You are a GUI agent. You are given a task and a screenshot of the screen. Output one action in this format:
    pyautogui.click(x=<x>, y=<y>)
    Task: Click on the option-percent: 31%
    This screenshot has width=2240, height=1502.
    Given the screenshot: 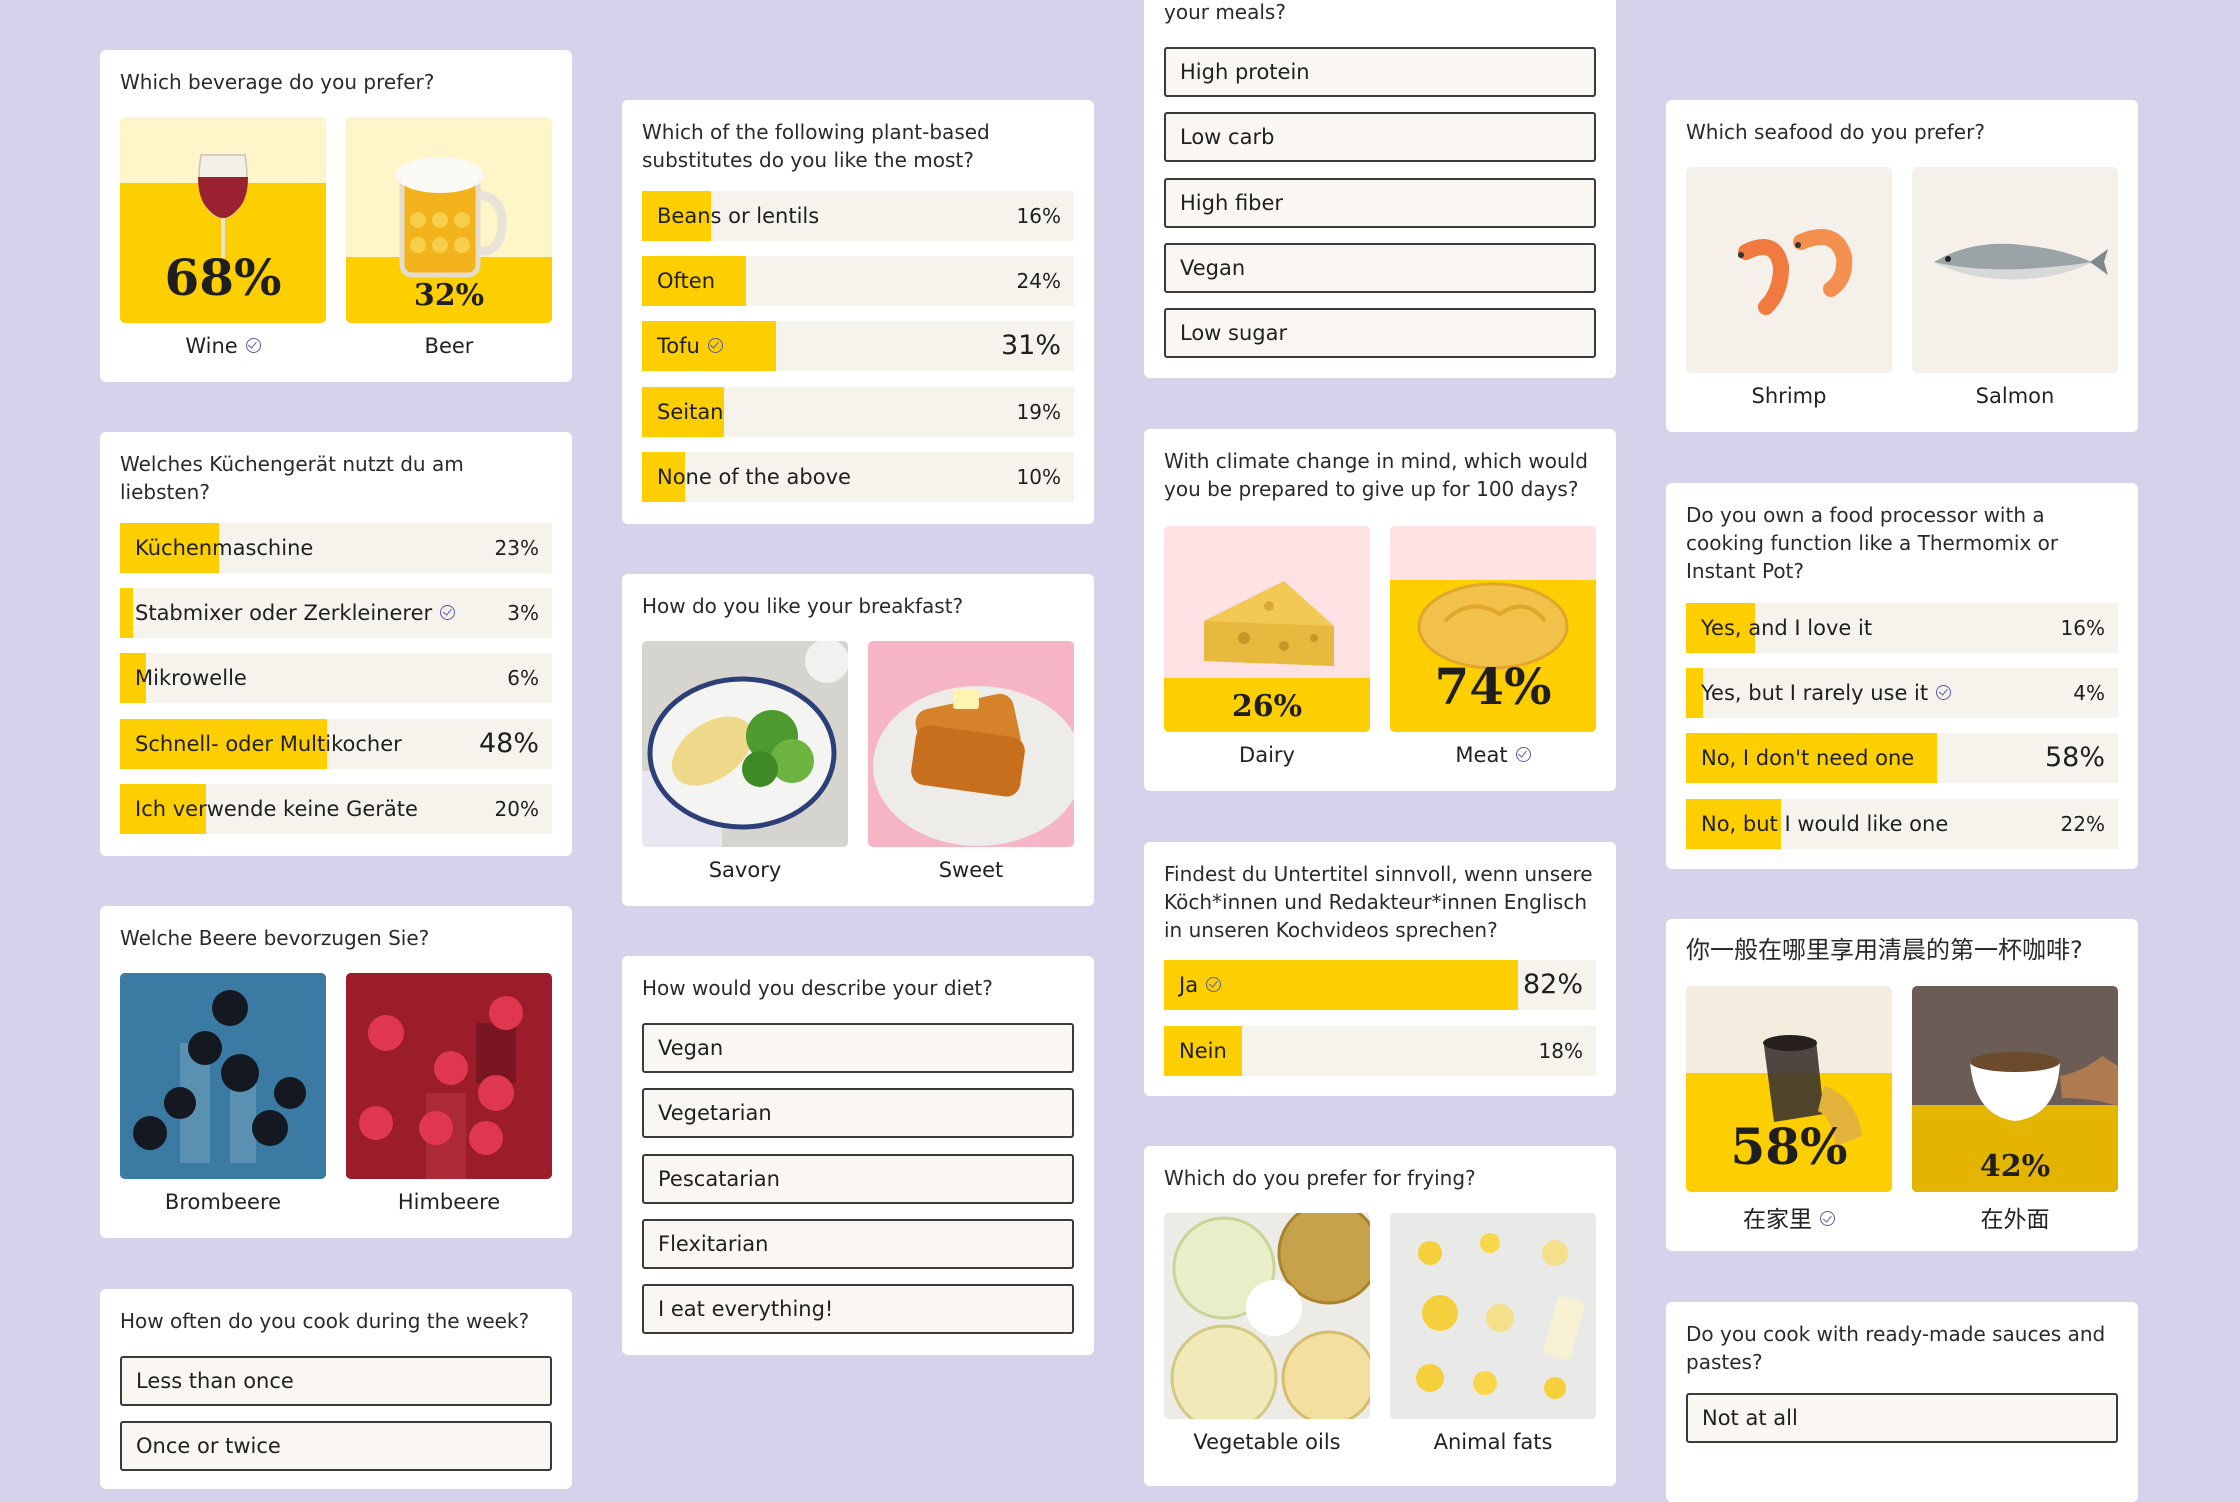 What is the action you would take?
    pyautogui.click(x=1030, y=345)
    